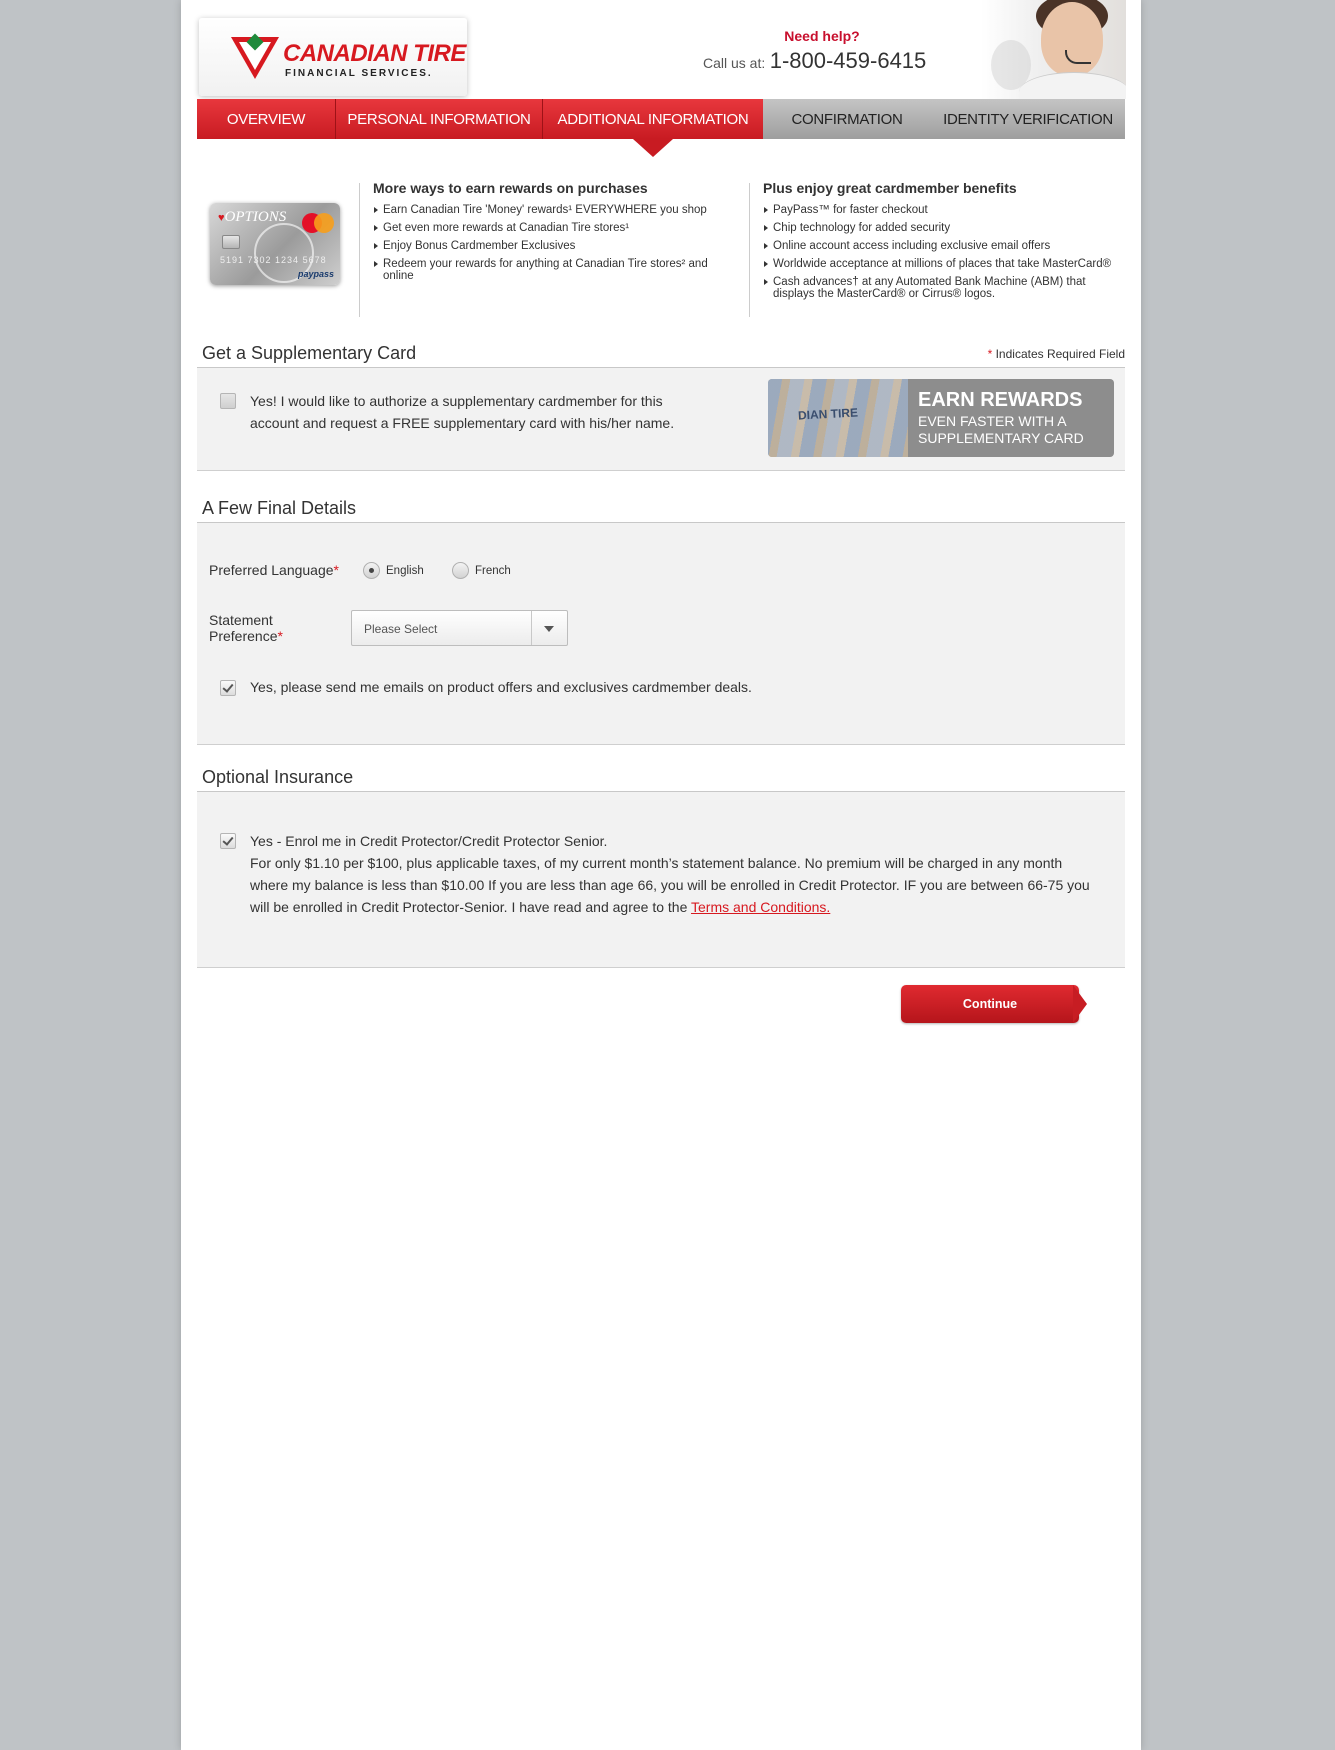 The height and width of the screenshot is (1750, 1335). What do you see at coordinates (1000, 400) in the screenshot?
I see `promo-heading: EARN REWARDS` at bounding box center [1000, 400].